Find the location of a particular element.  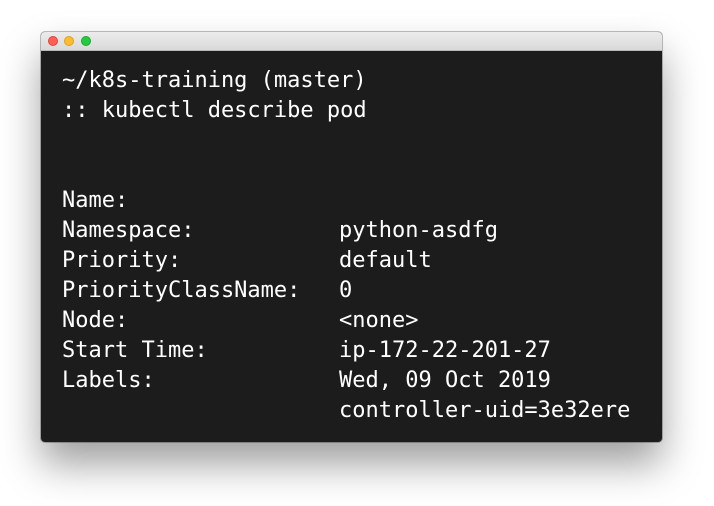

minimize-icon is located at coordinates (69, 41).